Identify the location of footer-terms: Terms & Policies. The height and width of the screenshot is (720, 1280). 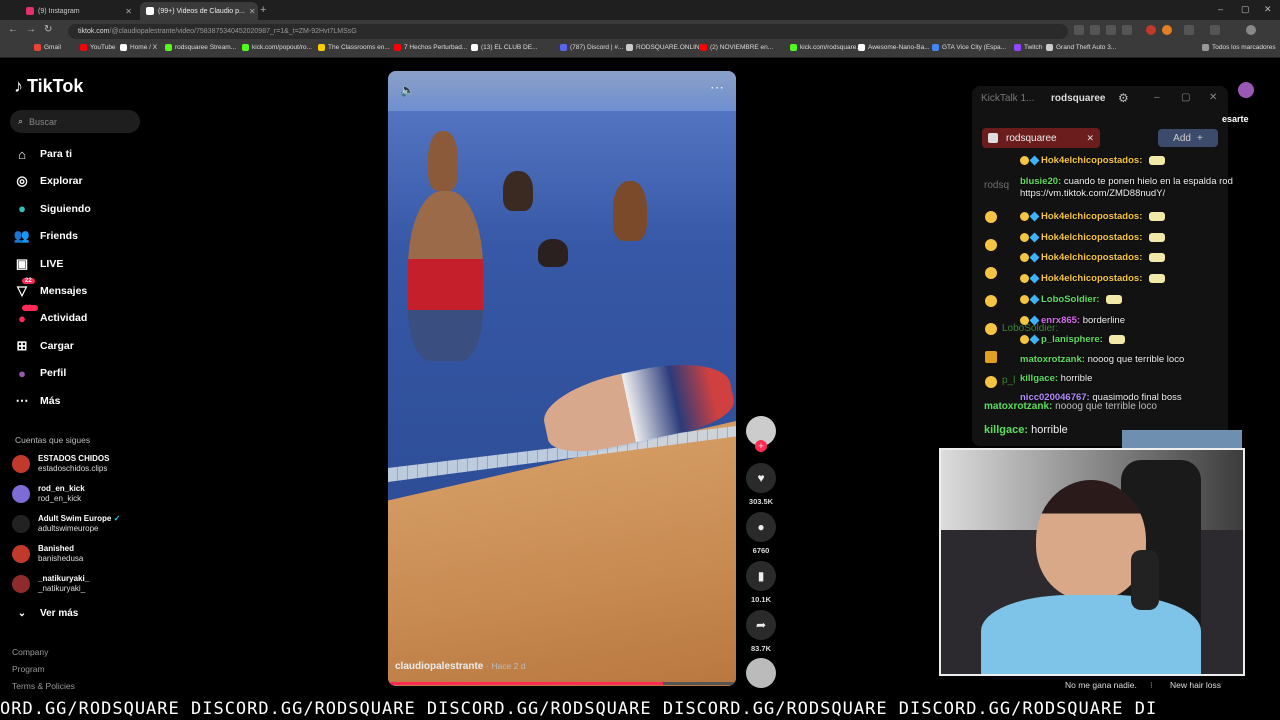
(43, 686).